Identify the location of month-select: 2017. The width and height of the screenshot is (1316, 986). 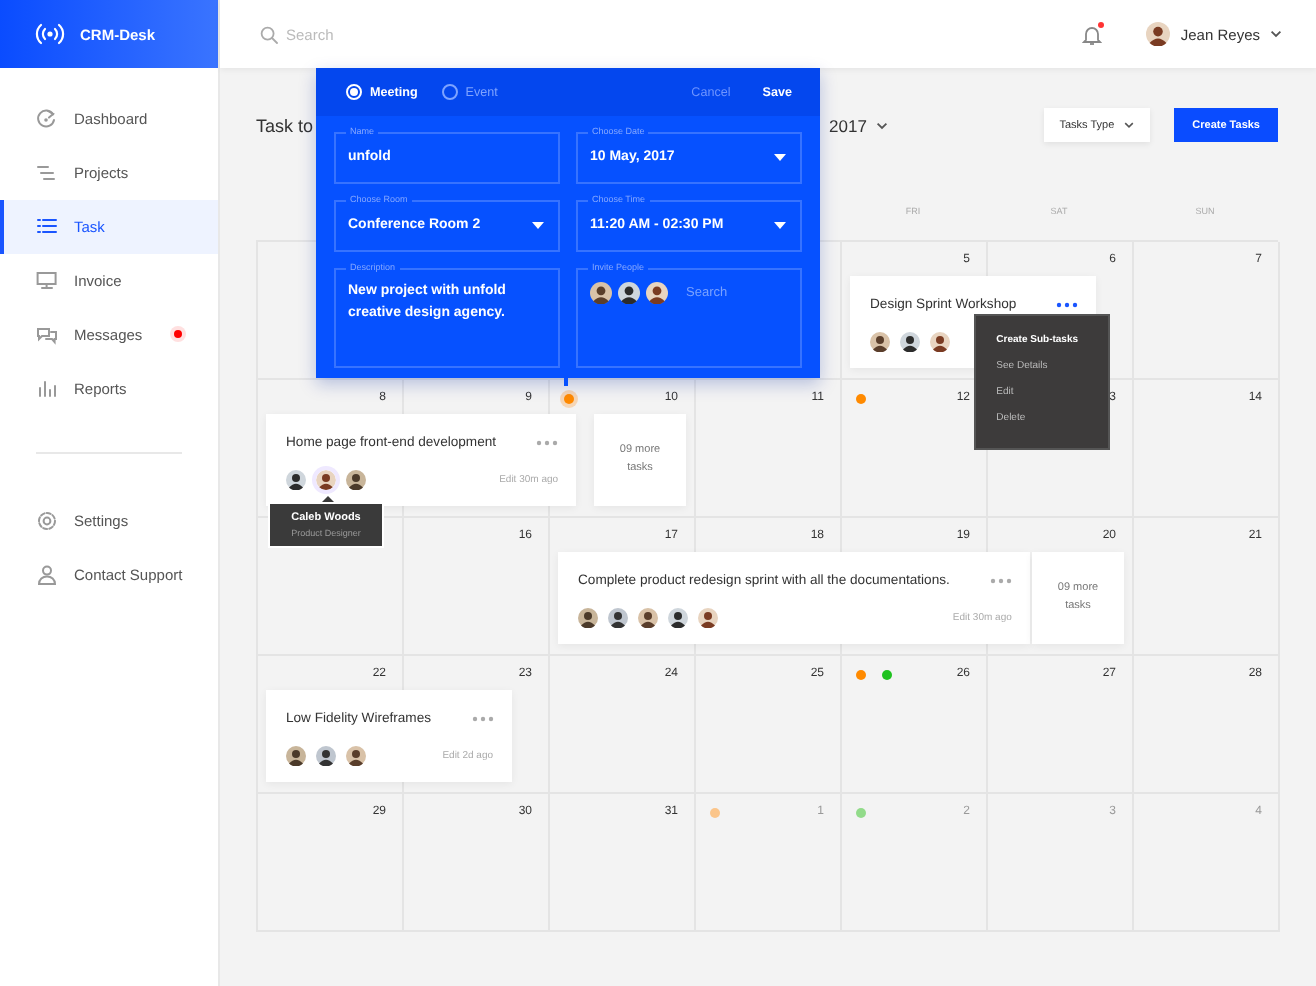
(859, 125).